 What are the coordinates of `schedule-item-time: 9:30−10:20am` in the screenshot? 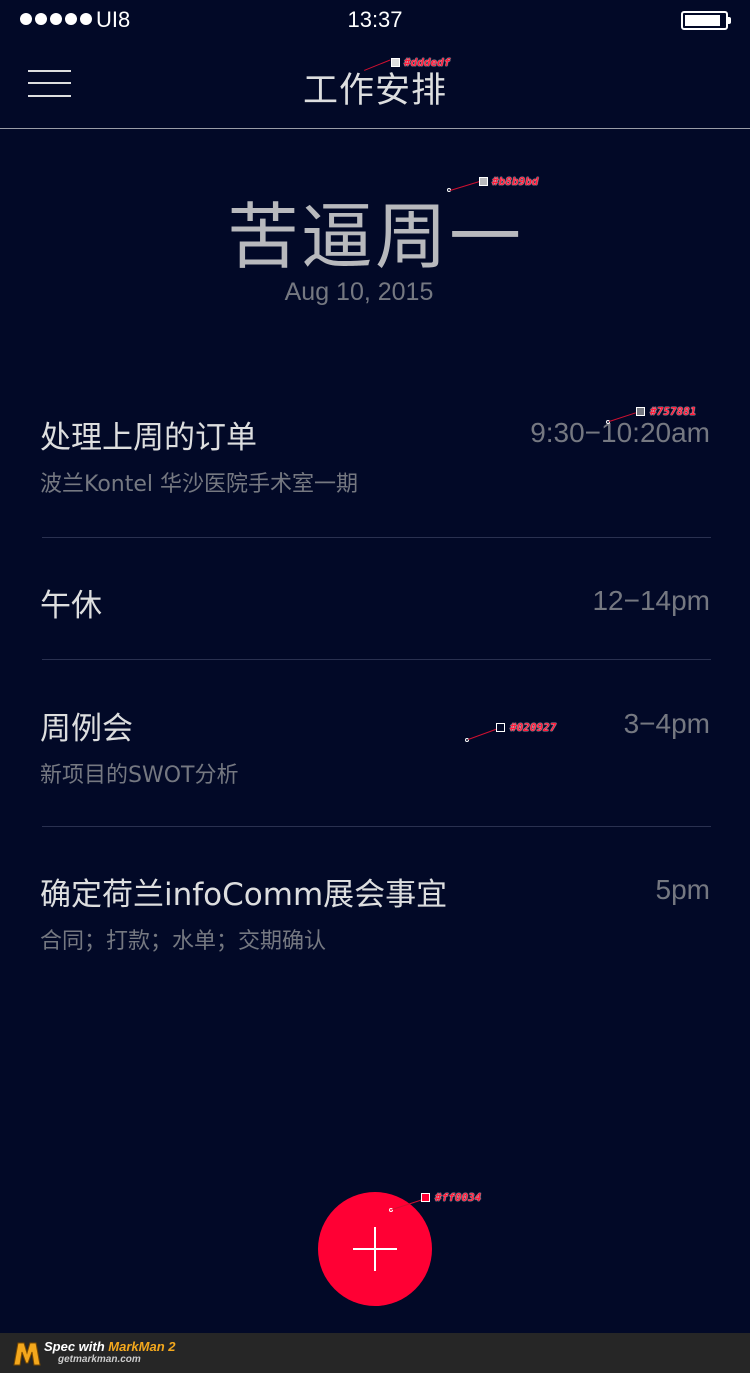 It's located at (620, 432).